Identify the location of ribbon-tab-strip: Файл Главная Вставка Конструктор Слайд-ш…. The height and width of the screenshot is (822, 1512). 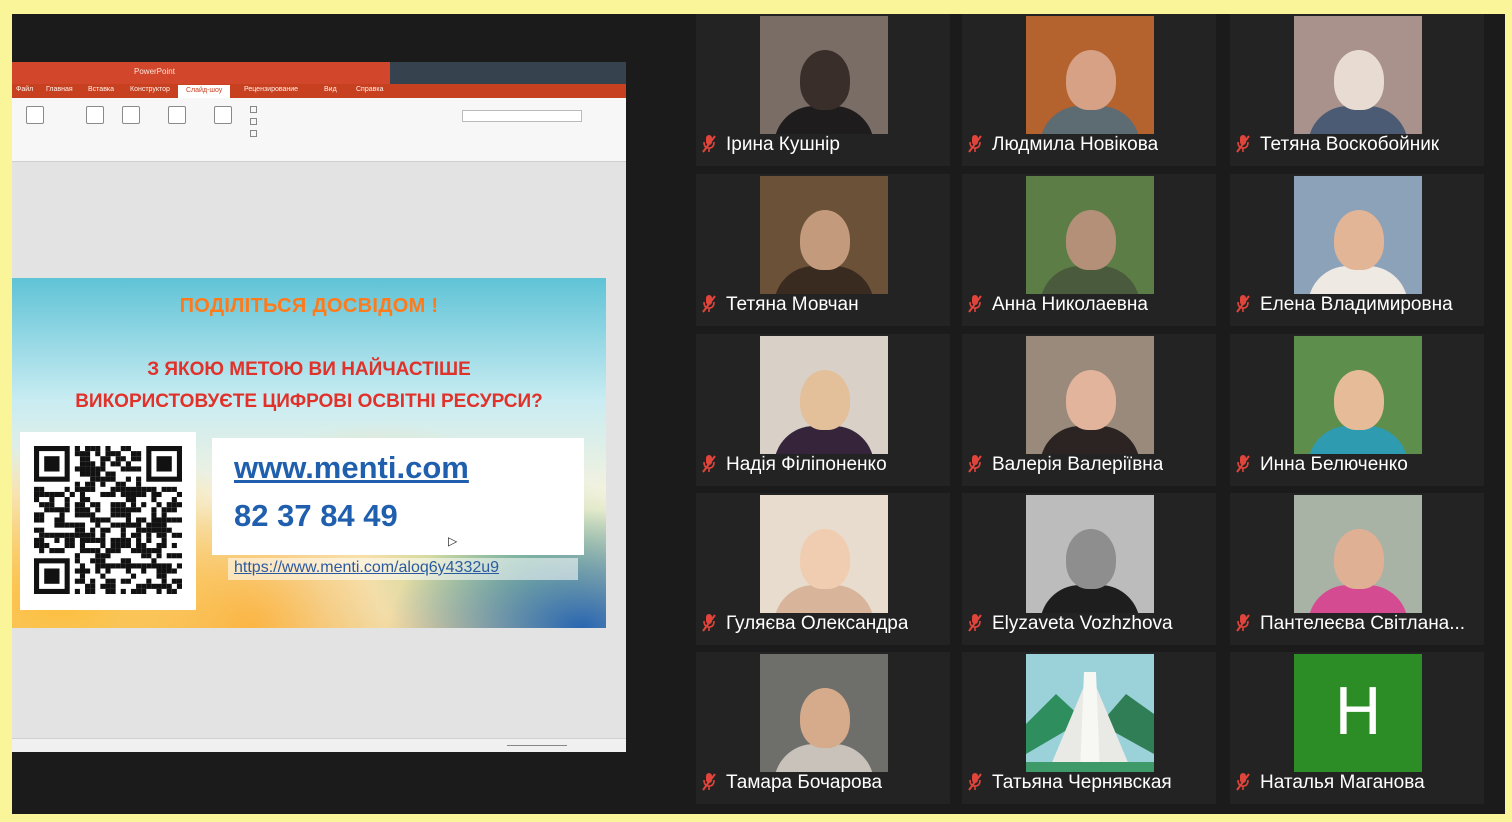
(319, 91).